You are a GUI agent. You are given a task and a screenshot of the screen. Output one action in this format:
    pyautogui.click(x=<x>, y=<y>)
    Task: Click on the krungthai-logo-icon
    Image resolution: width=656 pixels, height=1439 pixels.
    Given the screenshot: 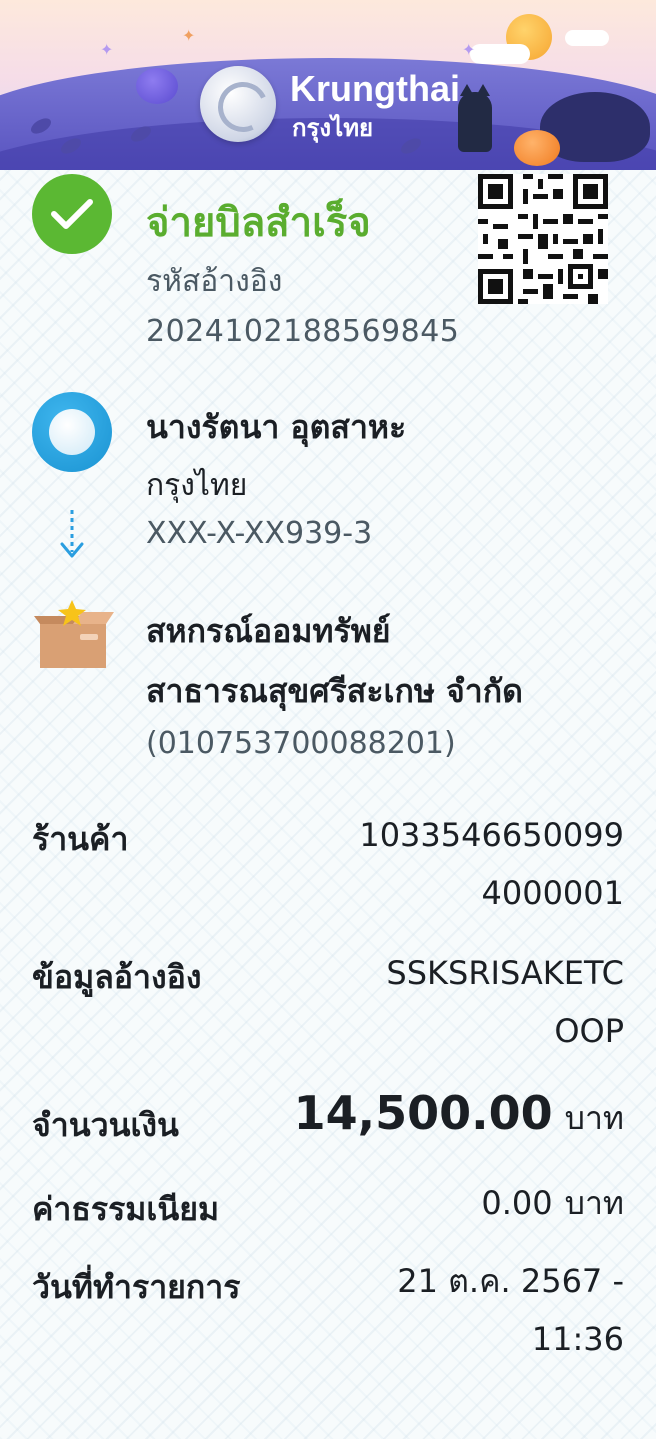 What is the action you would take?
    pyautogui.click(x=72, y=432)
    